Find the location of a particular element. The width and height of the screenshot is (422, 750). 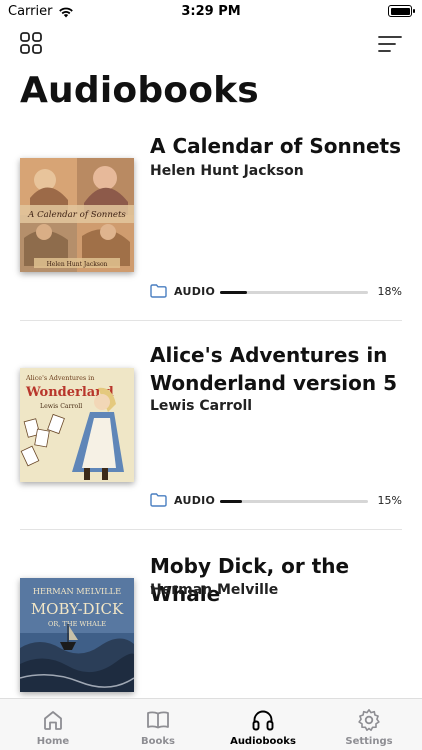

tab-label: Books is located at coordinates (158, 741).